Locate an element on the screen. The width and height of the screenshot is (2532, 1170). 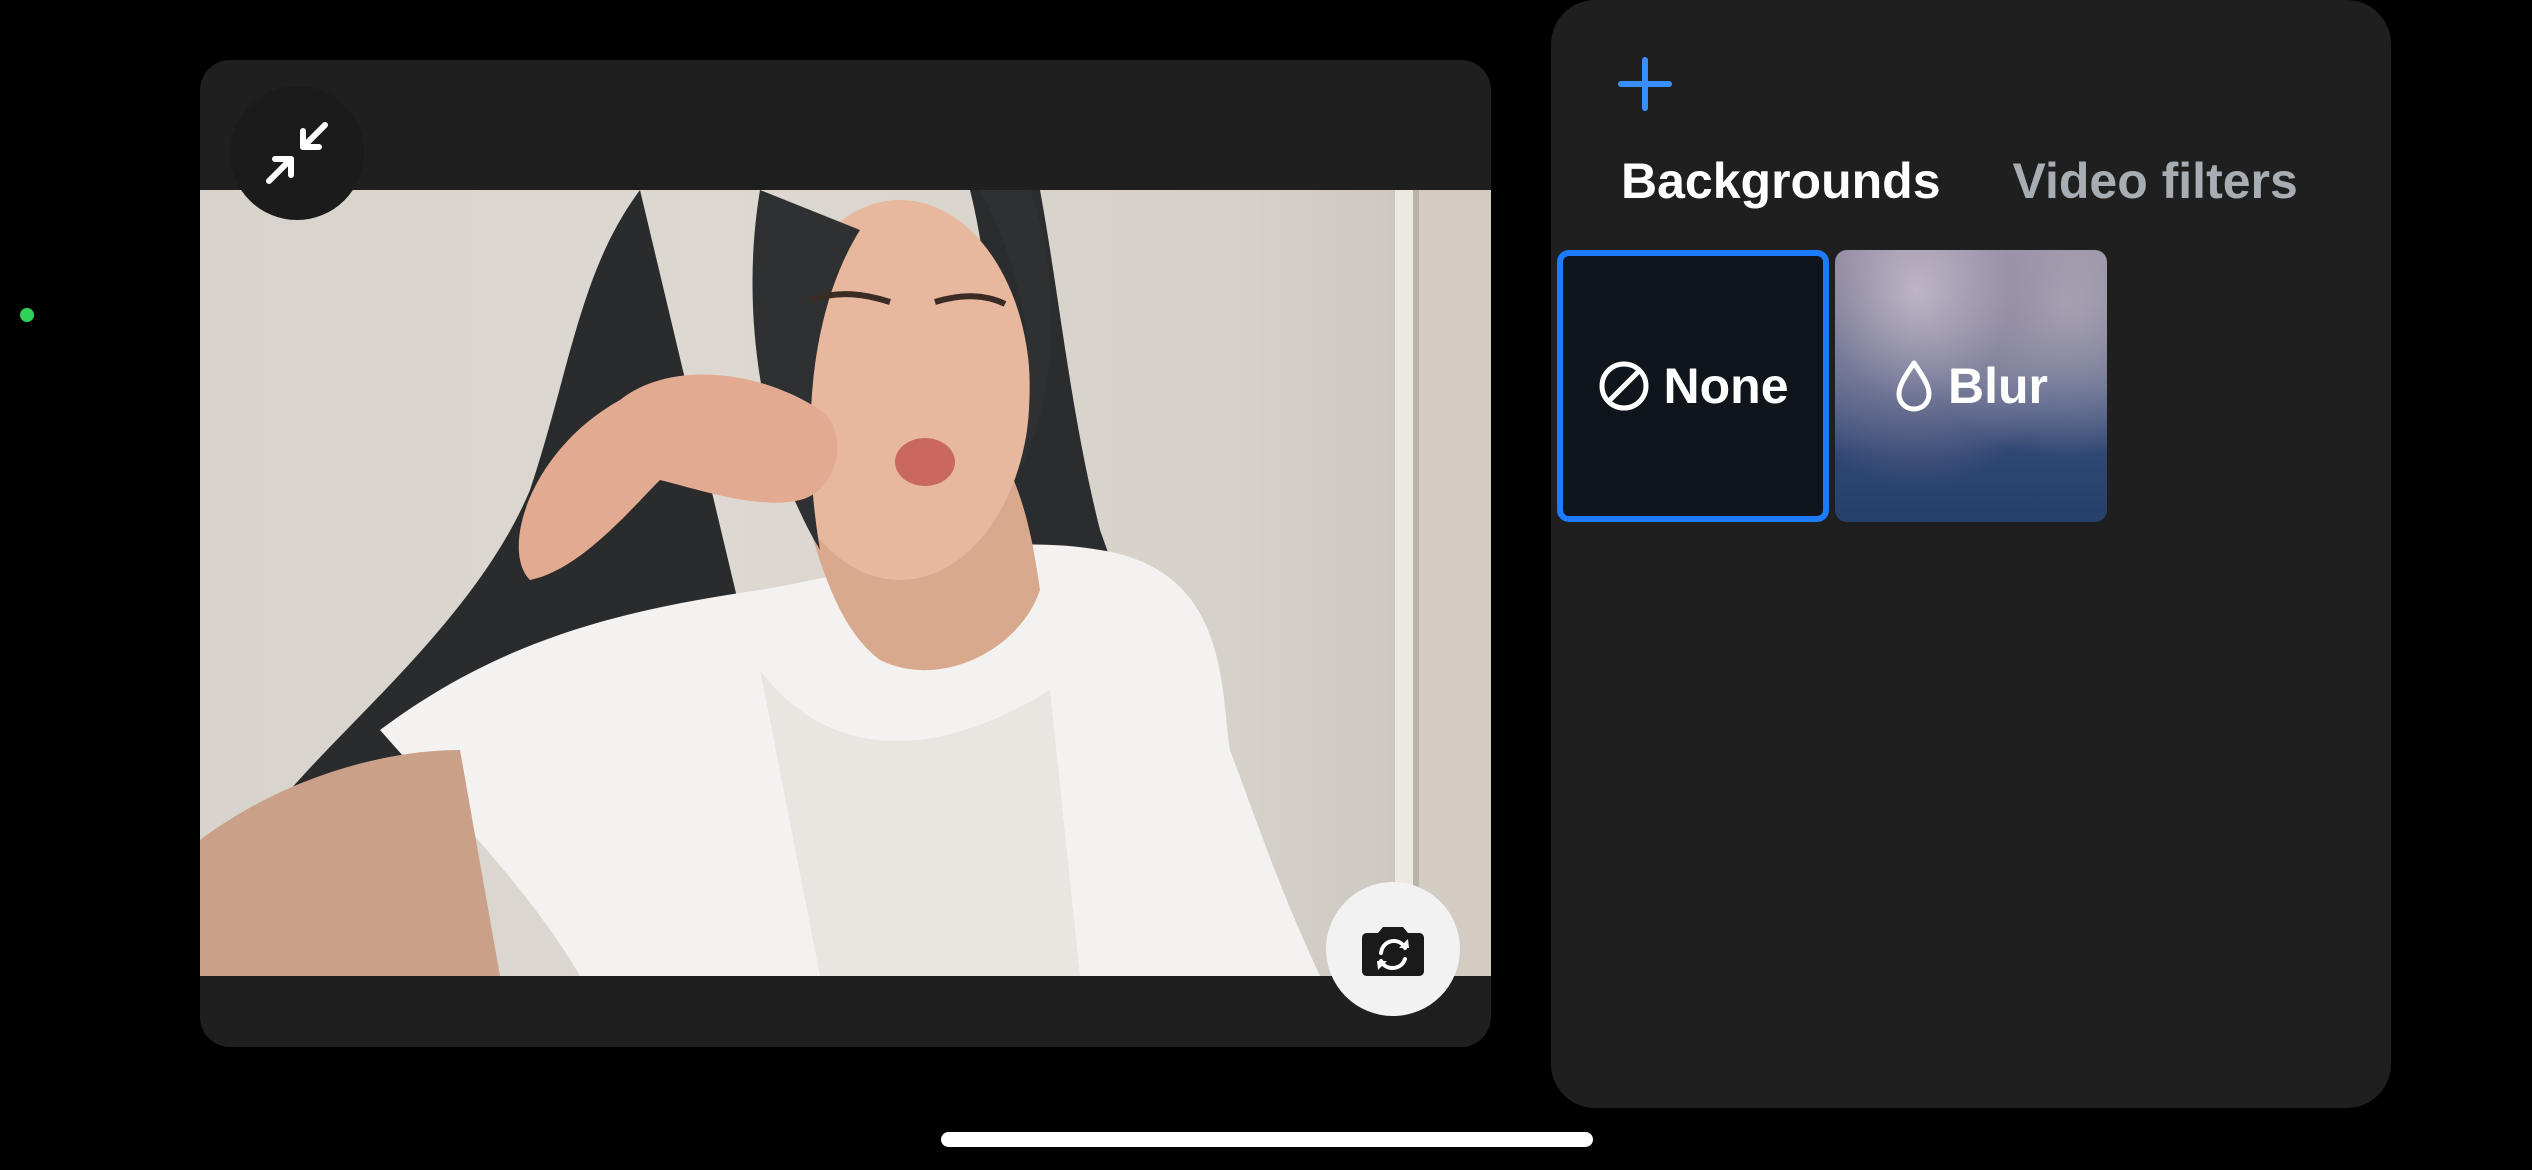
plus-icon is located at coordinates (1645, 84).